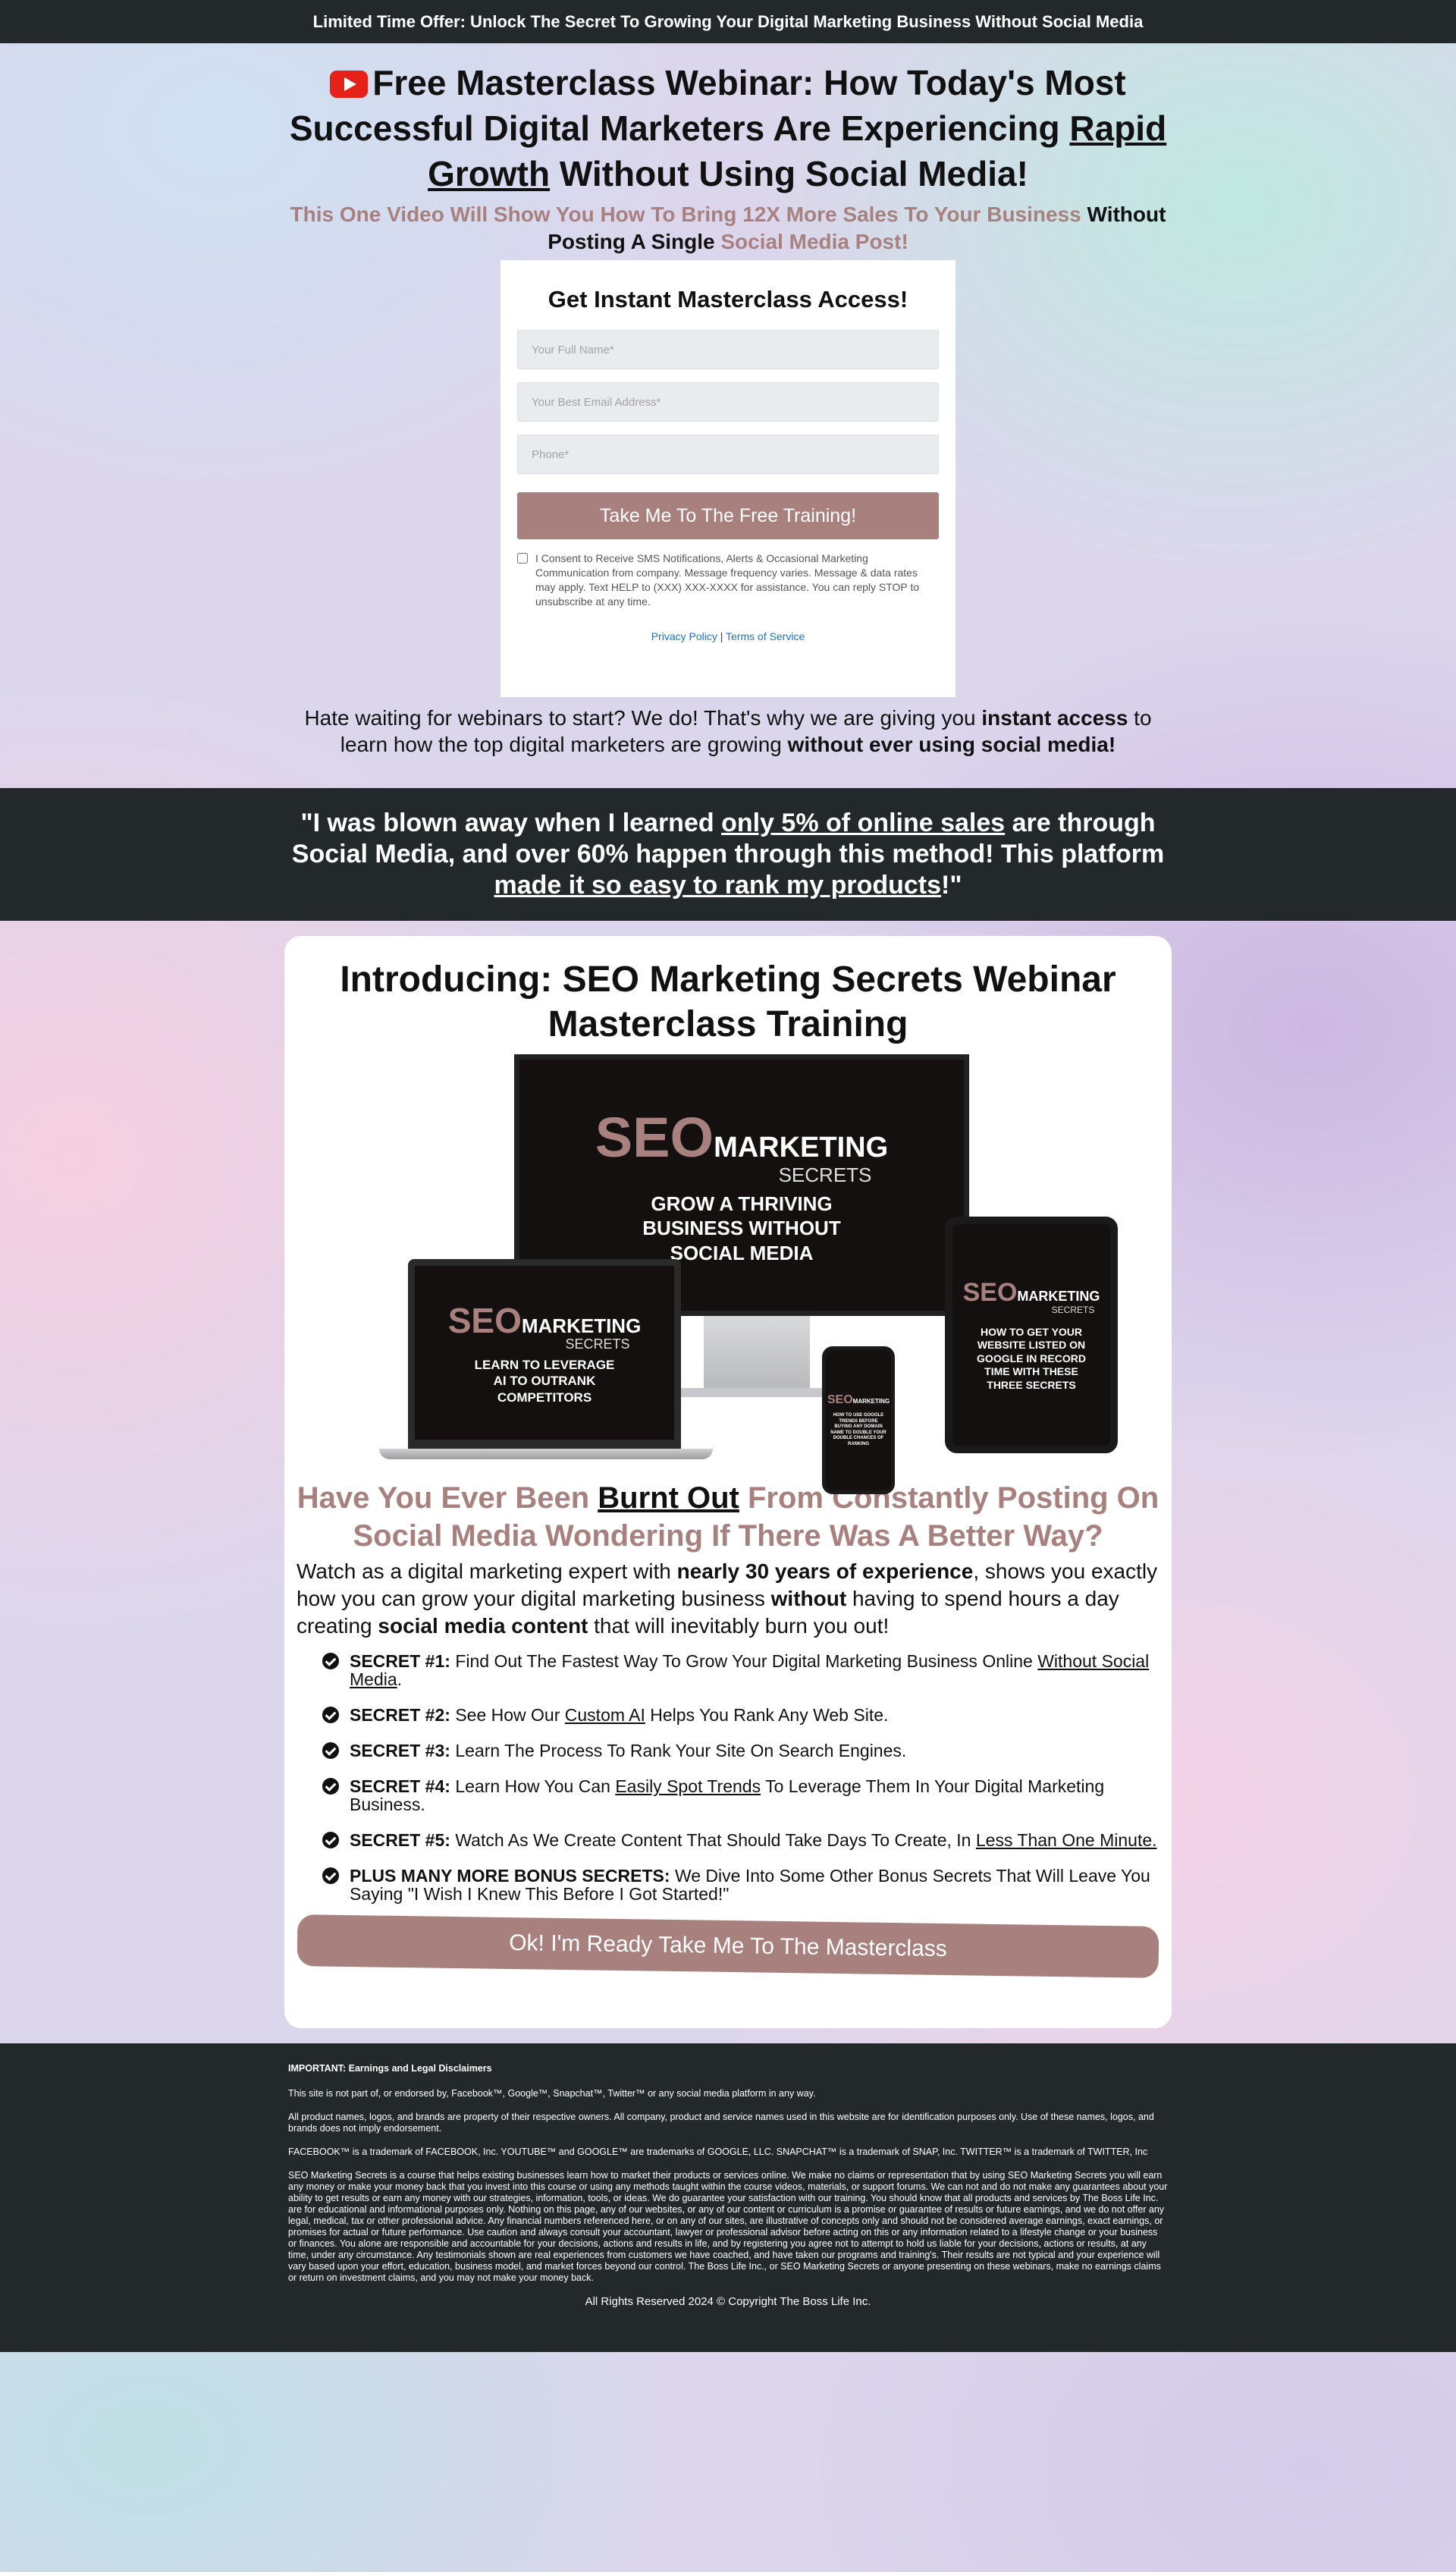 The height and width of the screenshot is (2572, 1456). What do you see at coordinates (507, 1715) in the screenshot?
I see `secret-text: See How Our` at bounding box center [507, 1715].